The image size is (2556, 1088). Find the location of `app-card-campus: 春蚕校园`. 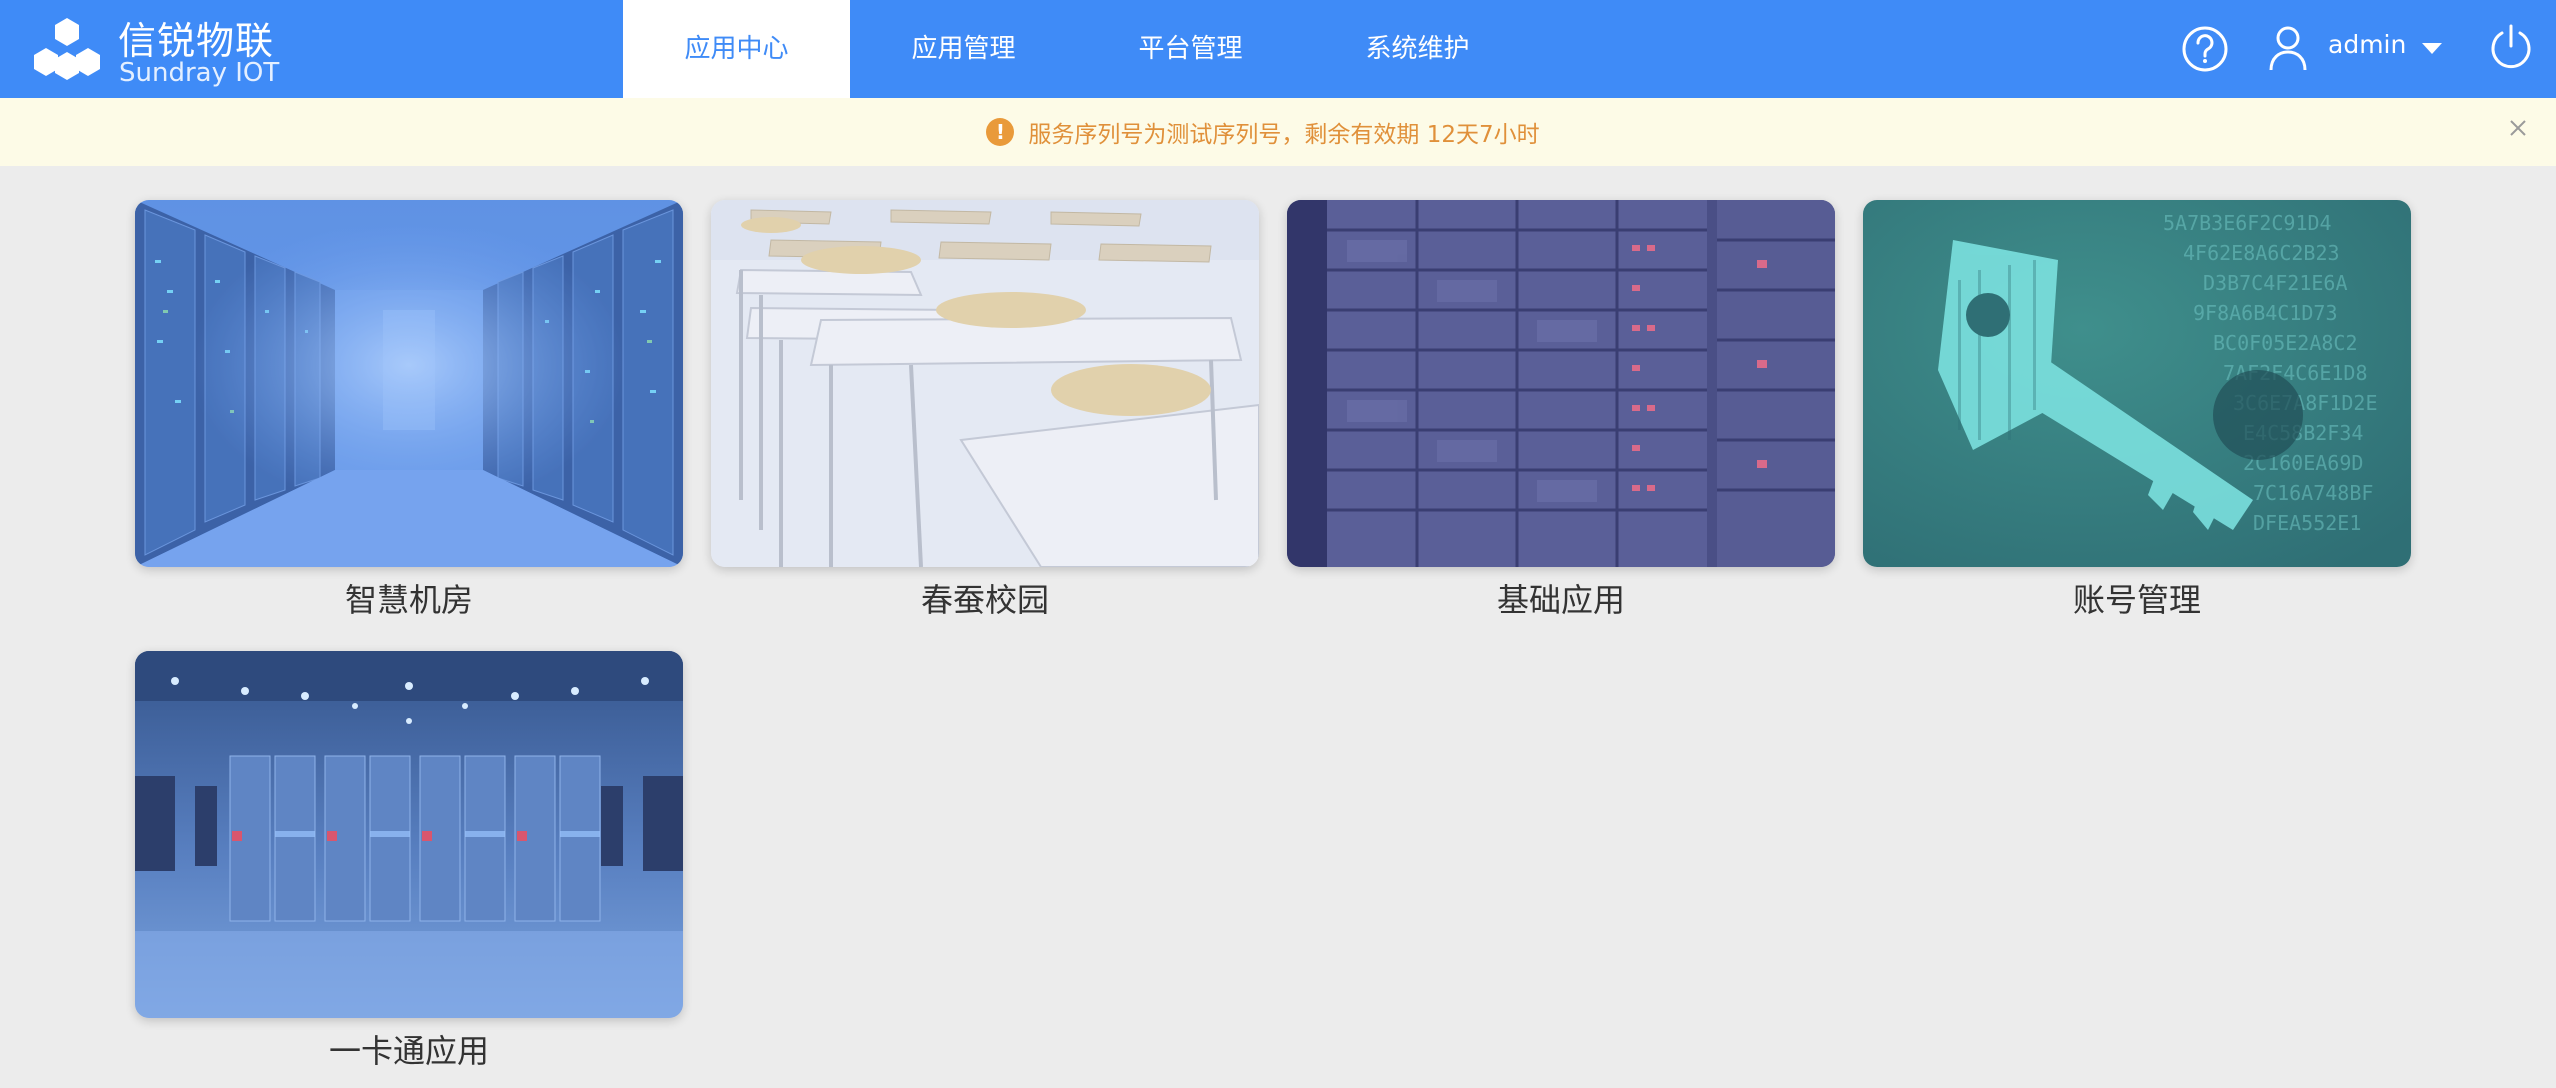

app-card-campus: 春蚕校园 is located at coordinates (985, 410).